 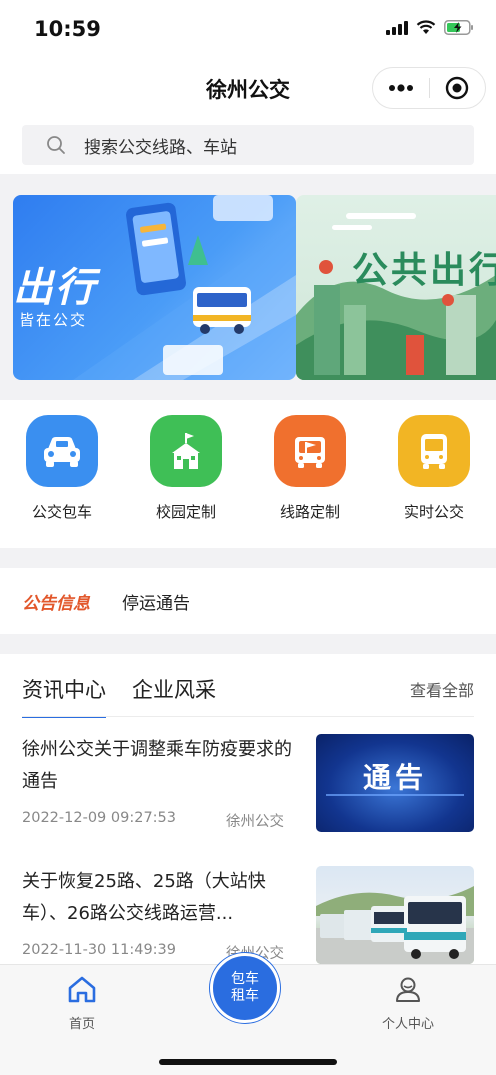 I want to click on more-dots-icon, so click(x=400, y=88).